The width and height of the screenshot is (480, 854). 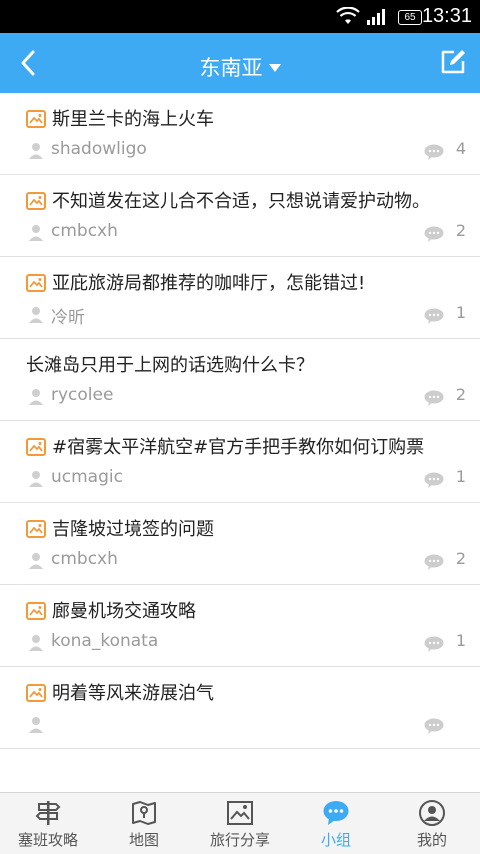 I want to click on tab-signpost: 塞班攻略, so click(x=48, y=823).